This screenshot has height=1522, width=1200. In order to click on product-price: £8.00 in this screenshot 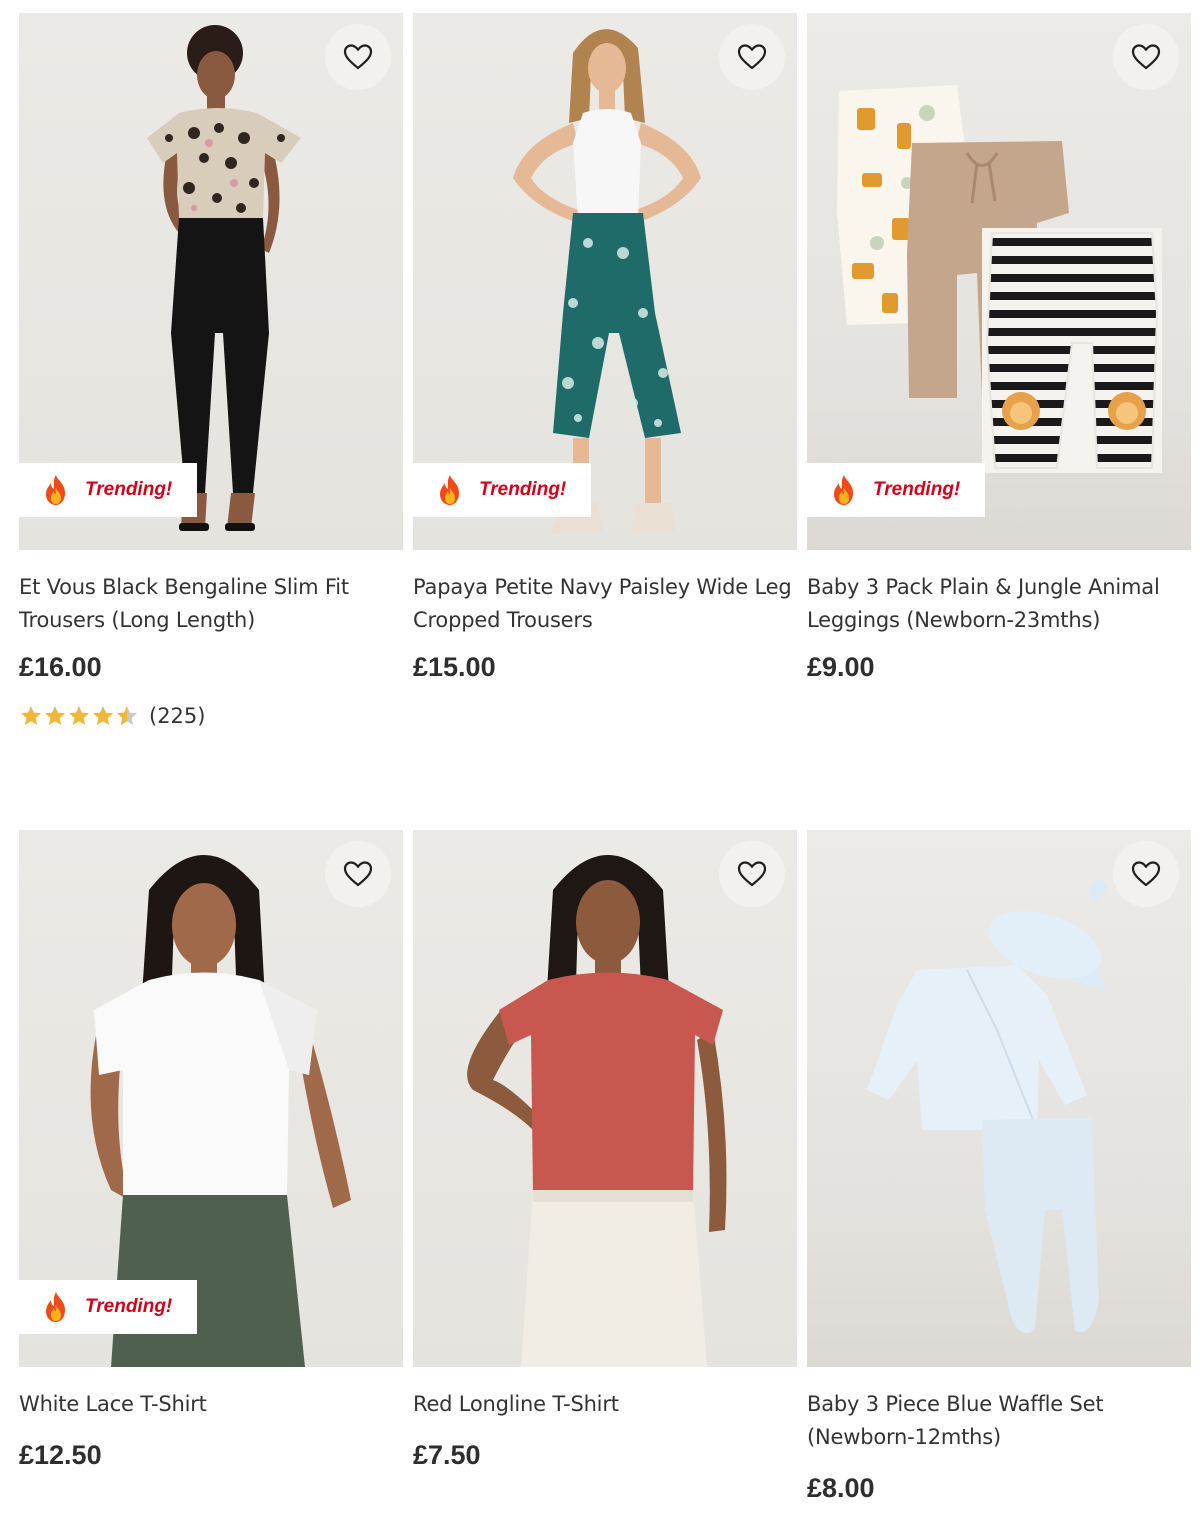, I will do `click(841, 1488)`.